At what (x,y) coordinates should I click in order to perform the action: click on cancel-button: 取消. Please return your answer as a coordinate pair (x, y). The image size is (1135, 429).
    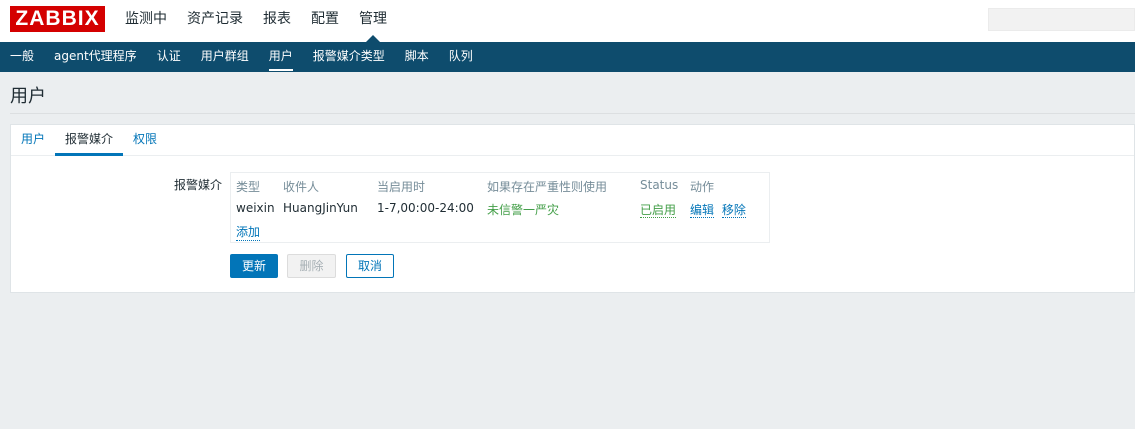
    Looking at the image, I should click on (370, 266).